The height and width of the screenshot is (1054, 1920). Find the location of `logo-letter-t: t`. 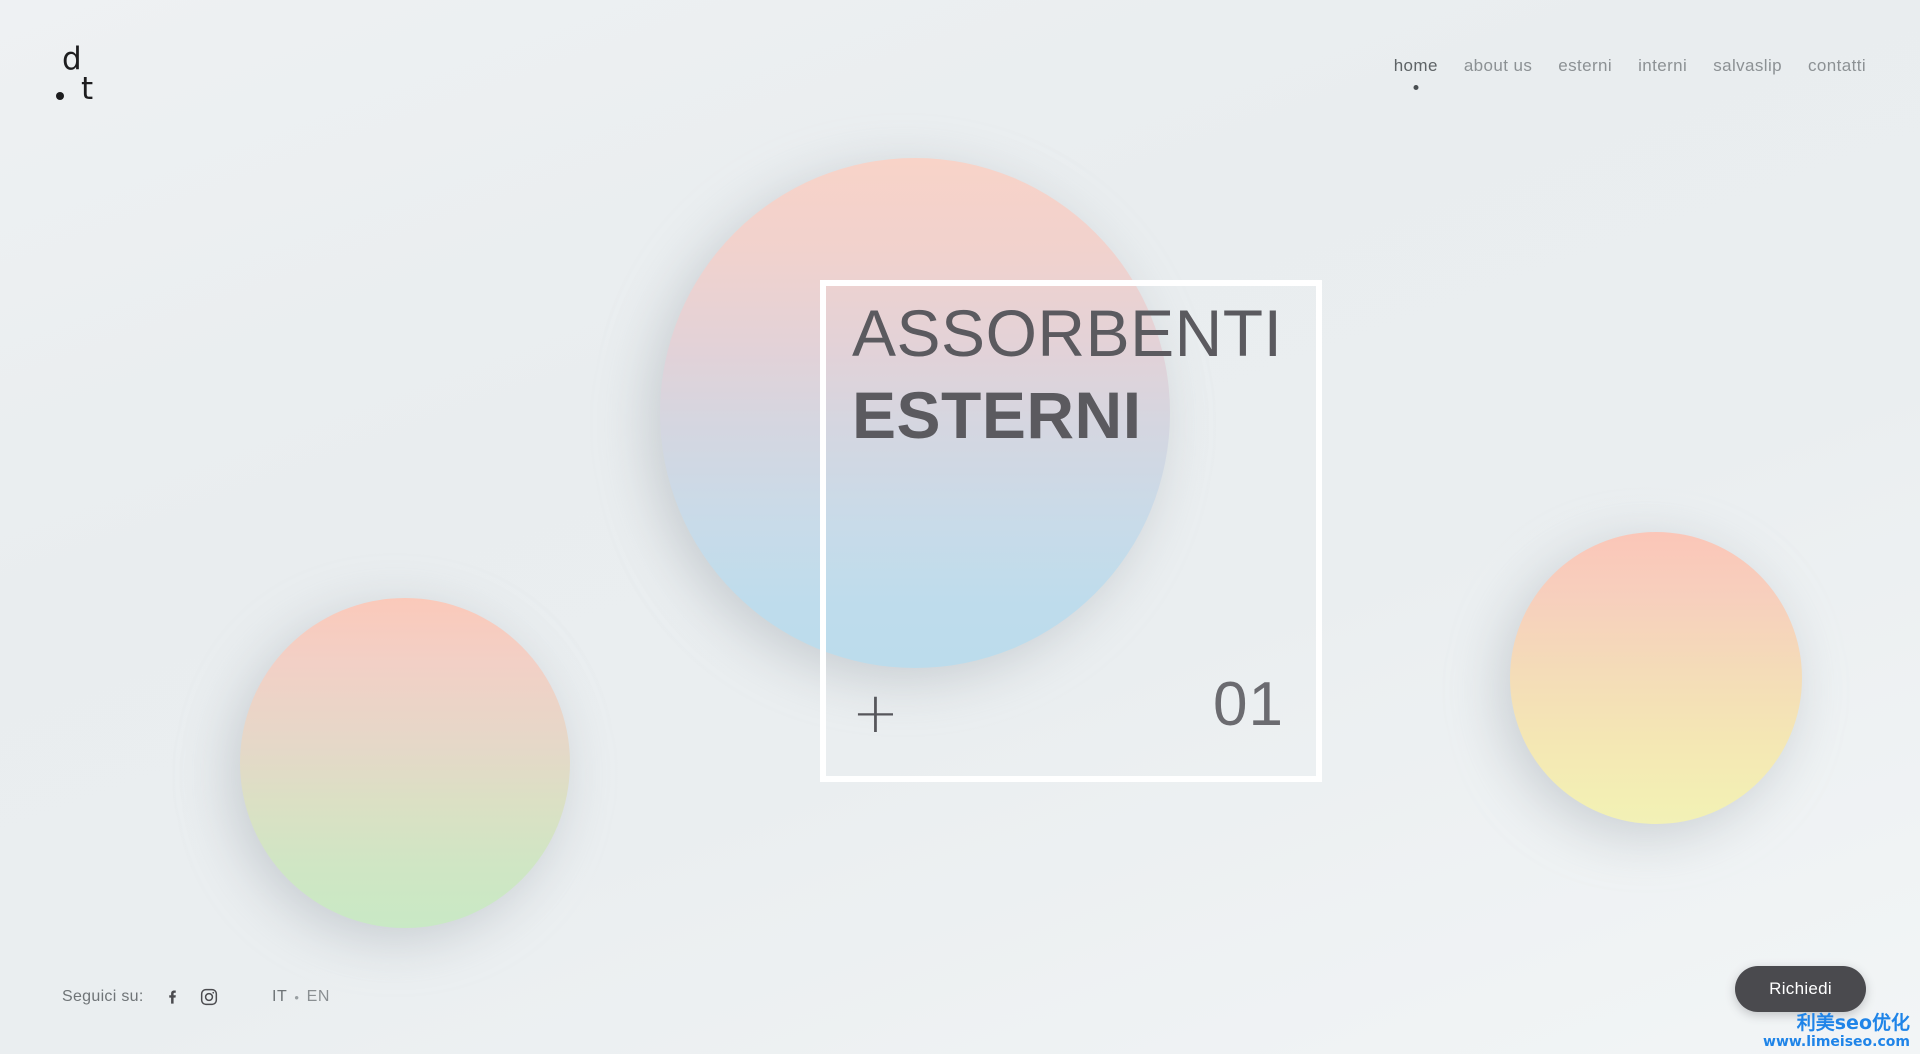

logo-letter-t: t is located at coordinates (87, 89).